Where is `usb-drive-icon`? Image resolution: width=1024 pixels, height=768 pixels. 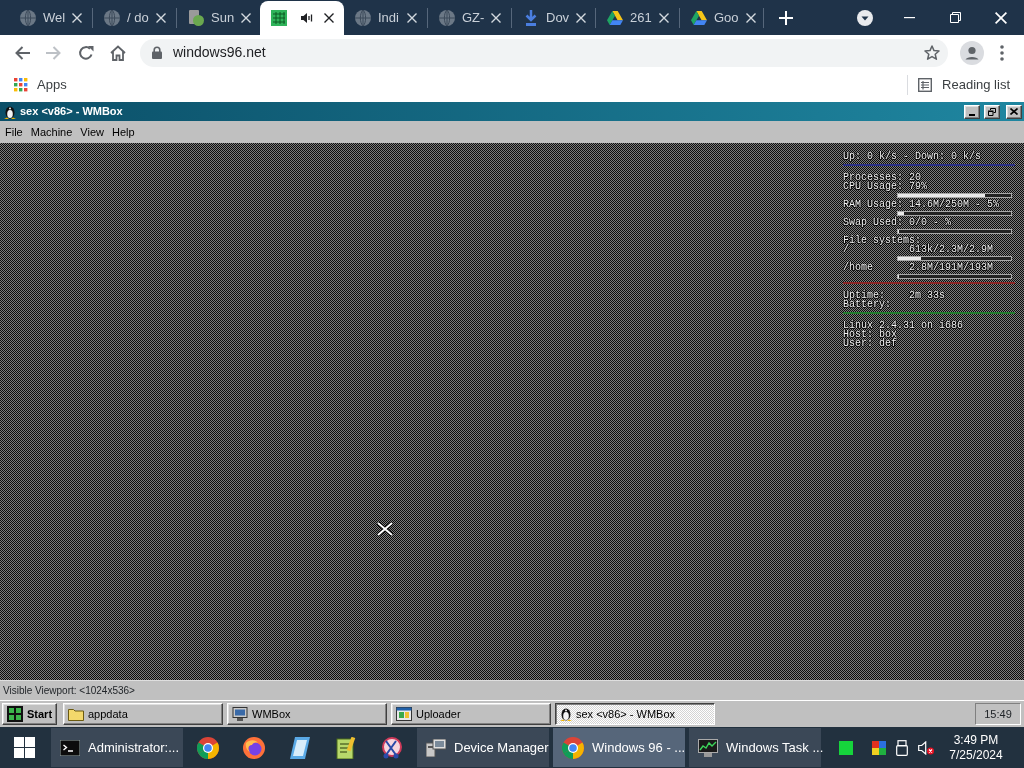 usb-drive-icon is located at coordinates (902, 747).